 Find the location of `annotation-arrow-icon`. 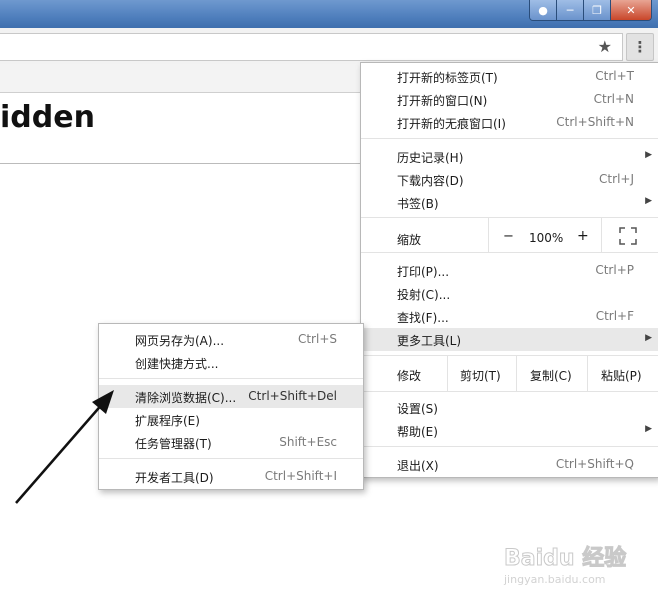

annotation-arrow-icon is located at coordinates (64, 447).